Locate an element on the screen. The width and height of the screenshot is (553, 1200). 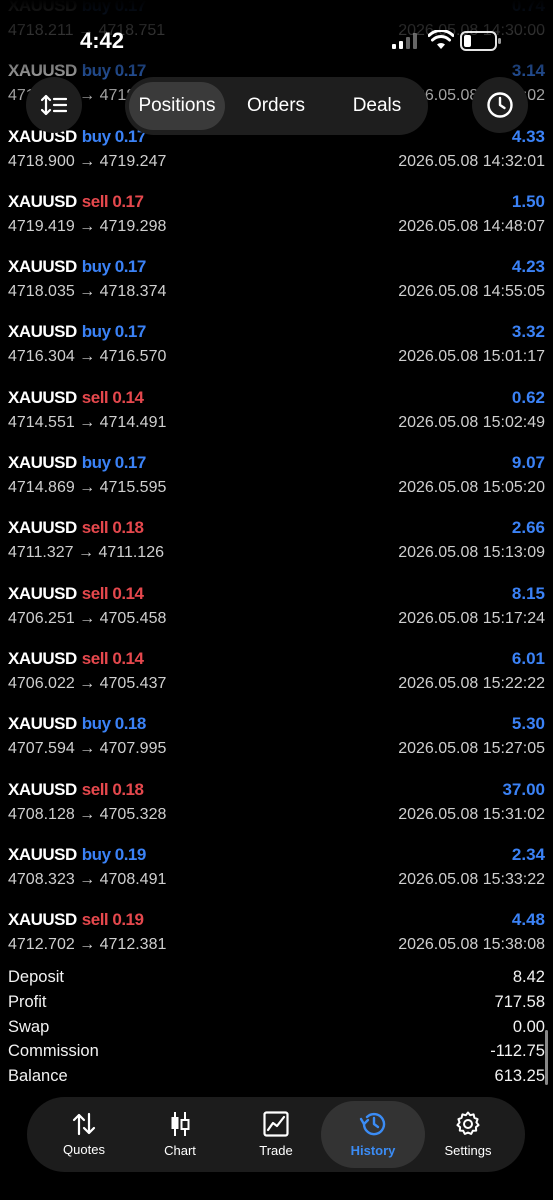
summary-label: Swap is located at coordinates (29, 1026).